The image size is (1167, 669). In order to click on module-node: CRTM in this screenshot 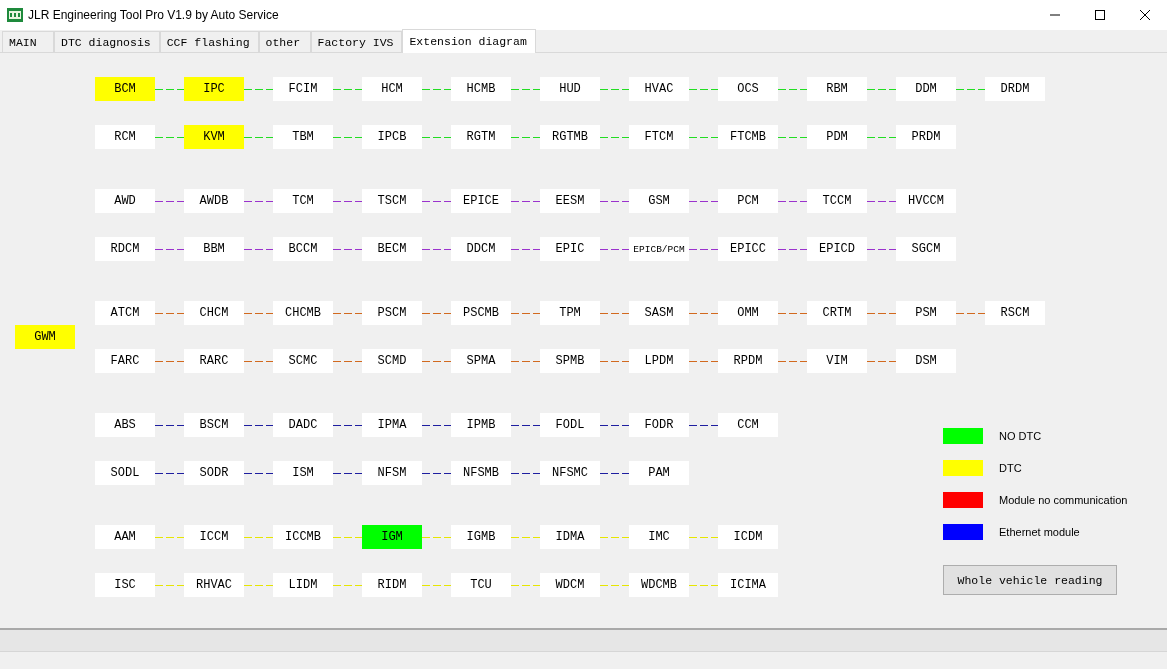, I will do `click(837, 313)`.